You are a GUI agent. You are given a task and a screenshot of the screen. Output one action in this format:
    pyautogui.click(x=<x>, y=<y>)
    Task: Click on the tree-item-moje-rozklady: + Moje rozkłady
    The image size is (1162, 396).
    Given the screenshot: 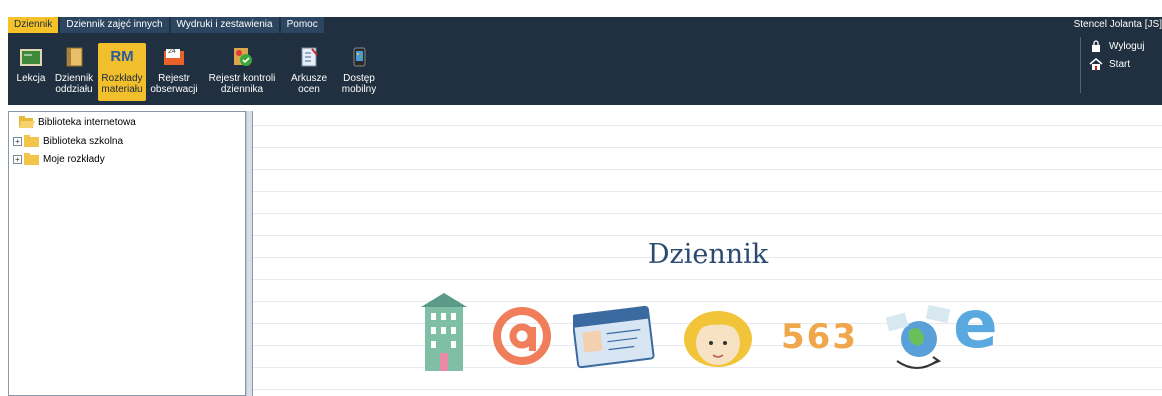 What is the action you would take?
    pyautogui.click(x=59, y=159)
    